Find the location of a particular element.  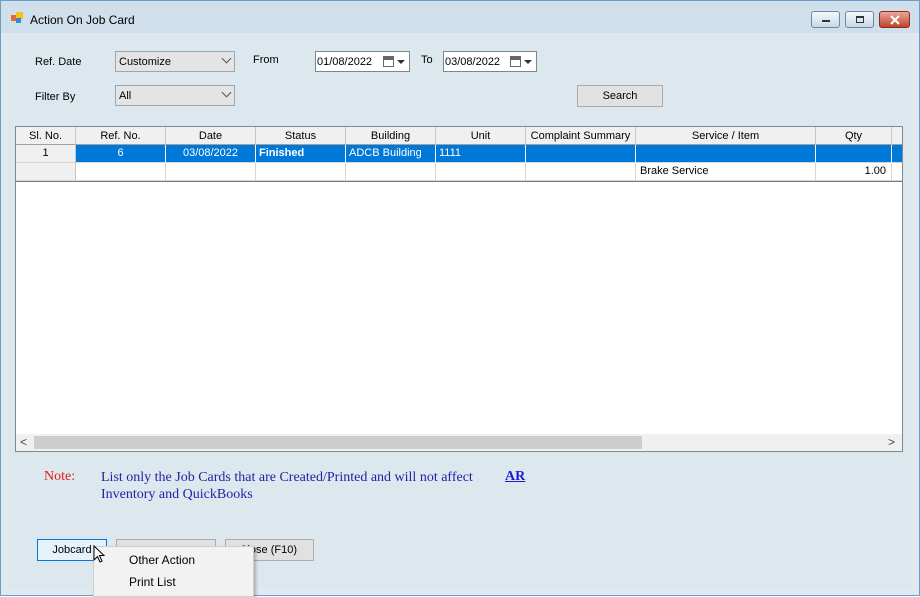

menu-item-print-list: Print List is located at coordinates (152, 582).